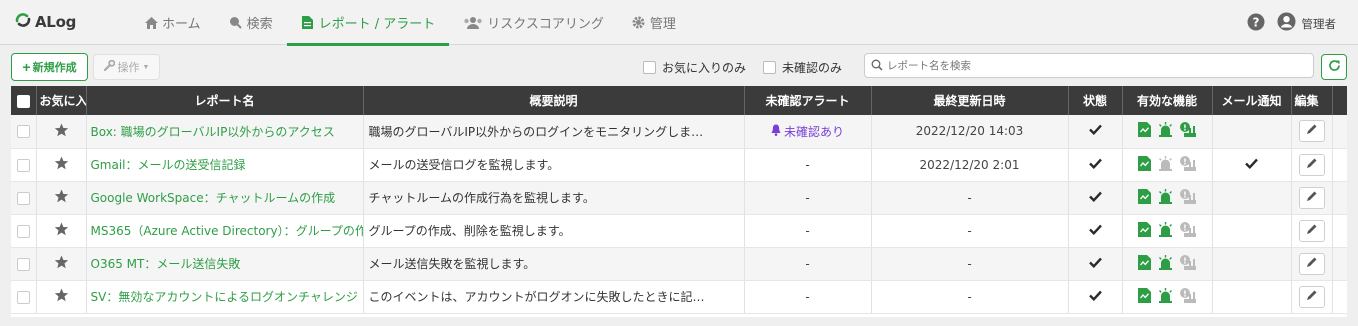 The height and width of the screenshot is (326, 1358). I want to click on main-nav: ホーム 検索 レポート / アラート リスクスコアリング 管理, so click(410, 23).